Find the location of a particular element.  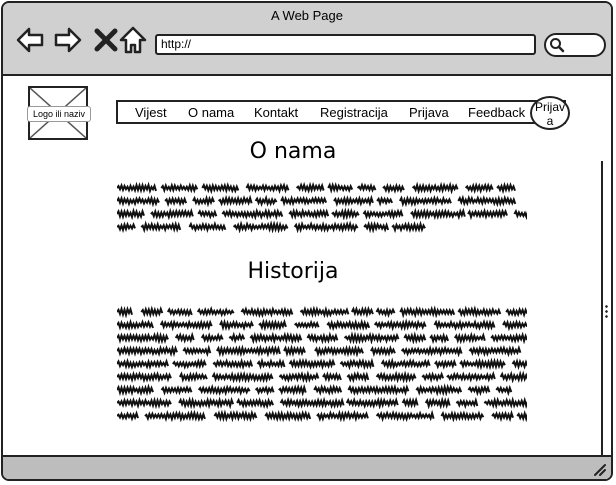

scrollbar-grip is located at coordinates (606, 311).